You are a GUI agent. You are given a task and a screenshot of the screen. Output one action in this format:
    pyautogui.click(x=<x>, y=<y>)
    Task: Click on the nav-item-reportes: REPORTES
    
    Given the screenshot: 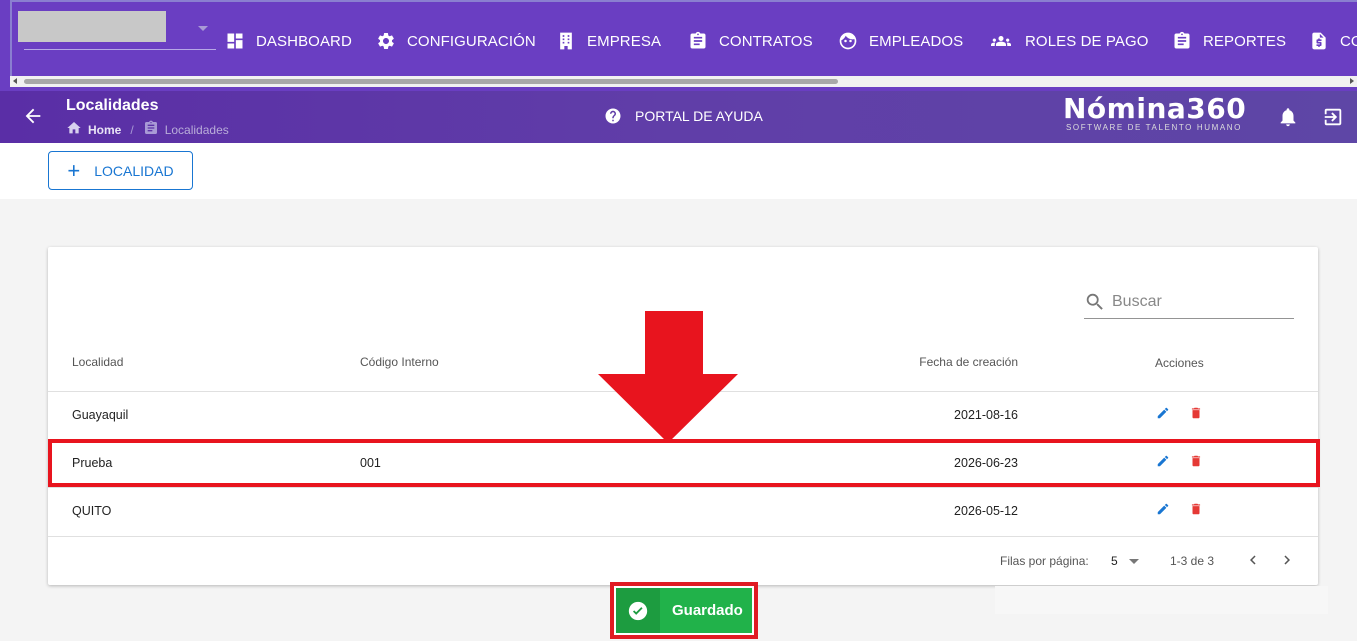 What is the action you would take?
    pyautogui.click(x=1229, y=41)
    